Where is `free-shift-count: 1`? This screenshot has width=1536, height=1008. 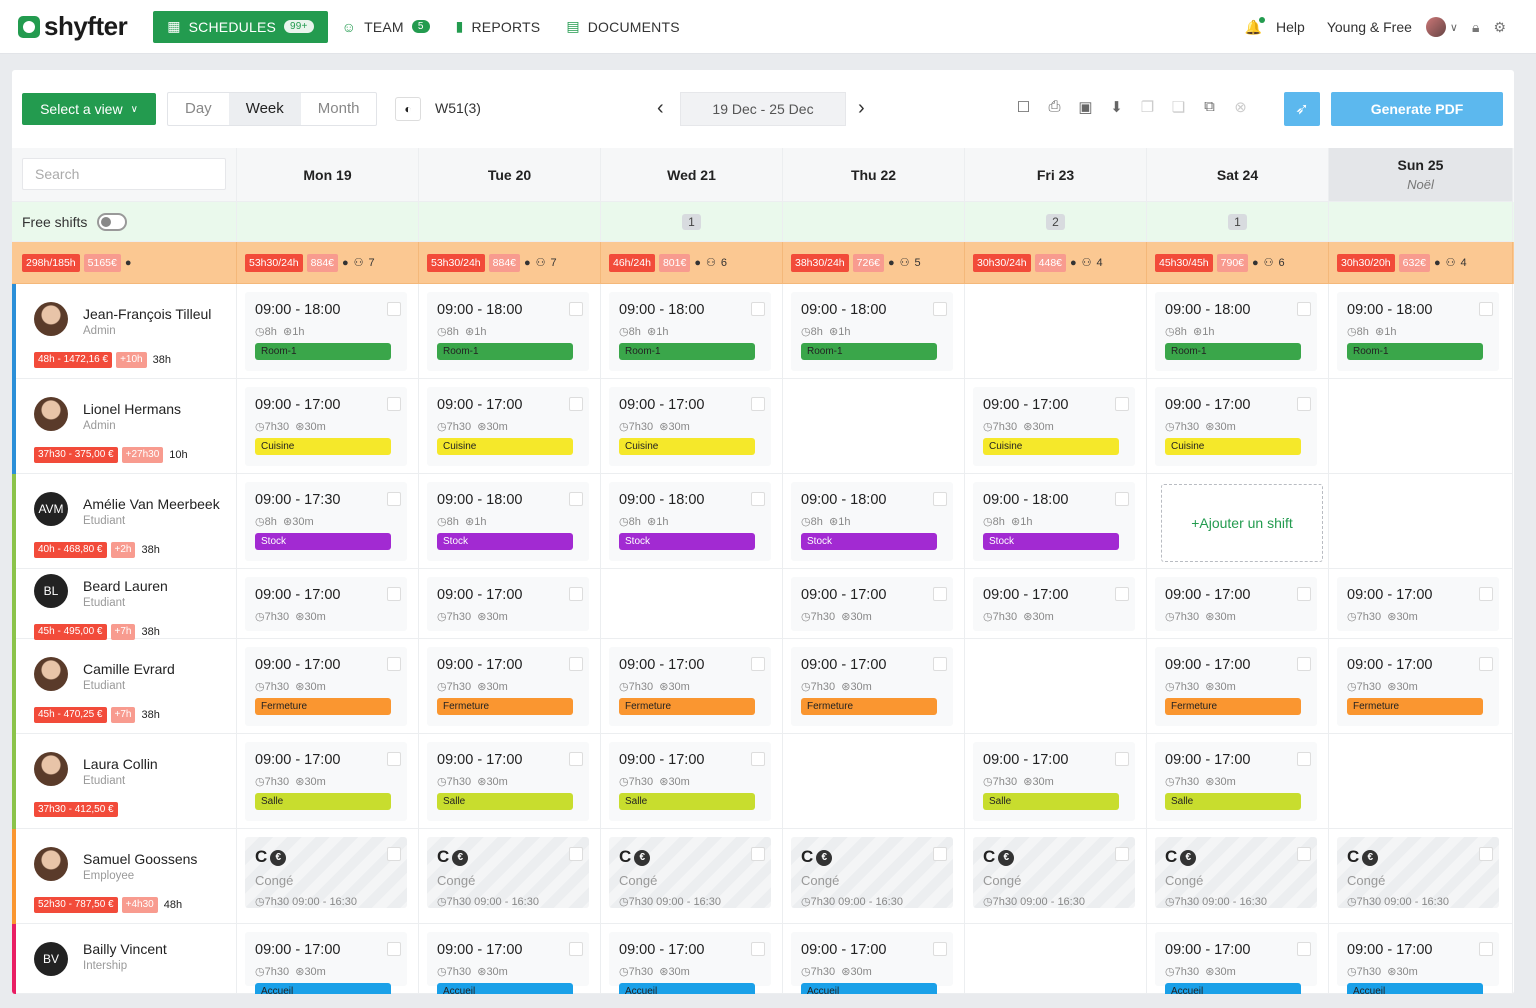 free-shift-count: 1 is located at coordinates (691, 221).